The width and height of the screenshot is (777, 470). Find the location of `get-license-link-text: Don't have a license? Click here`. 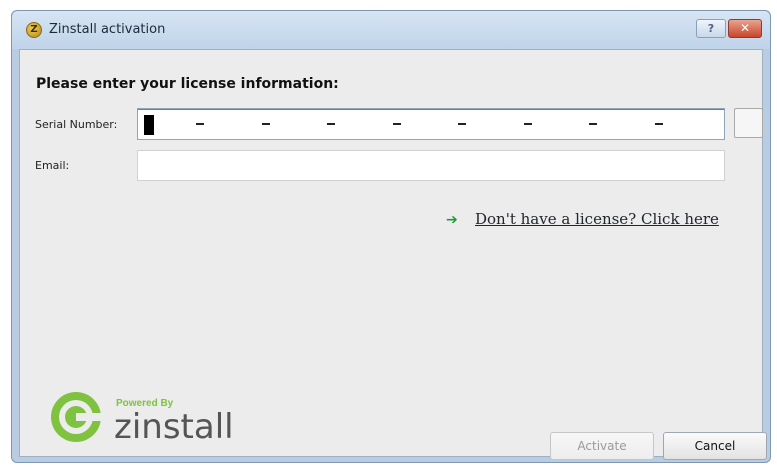

get-license-link-text: Don't have a license? Click here is located at coordinates (597, 219).